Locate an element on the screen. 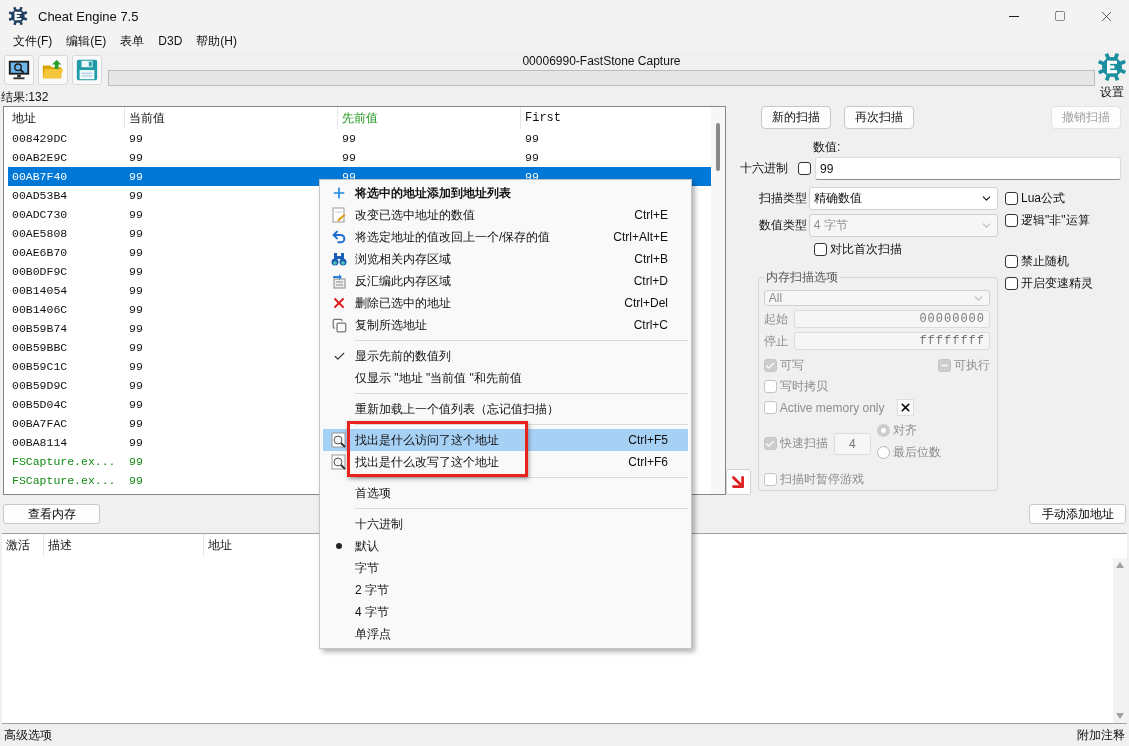  value-label: 数值: is located at coordinates (827, 147).